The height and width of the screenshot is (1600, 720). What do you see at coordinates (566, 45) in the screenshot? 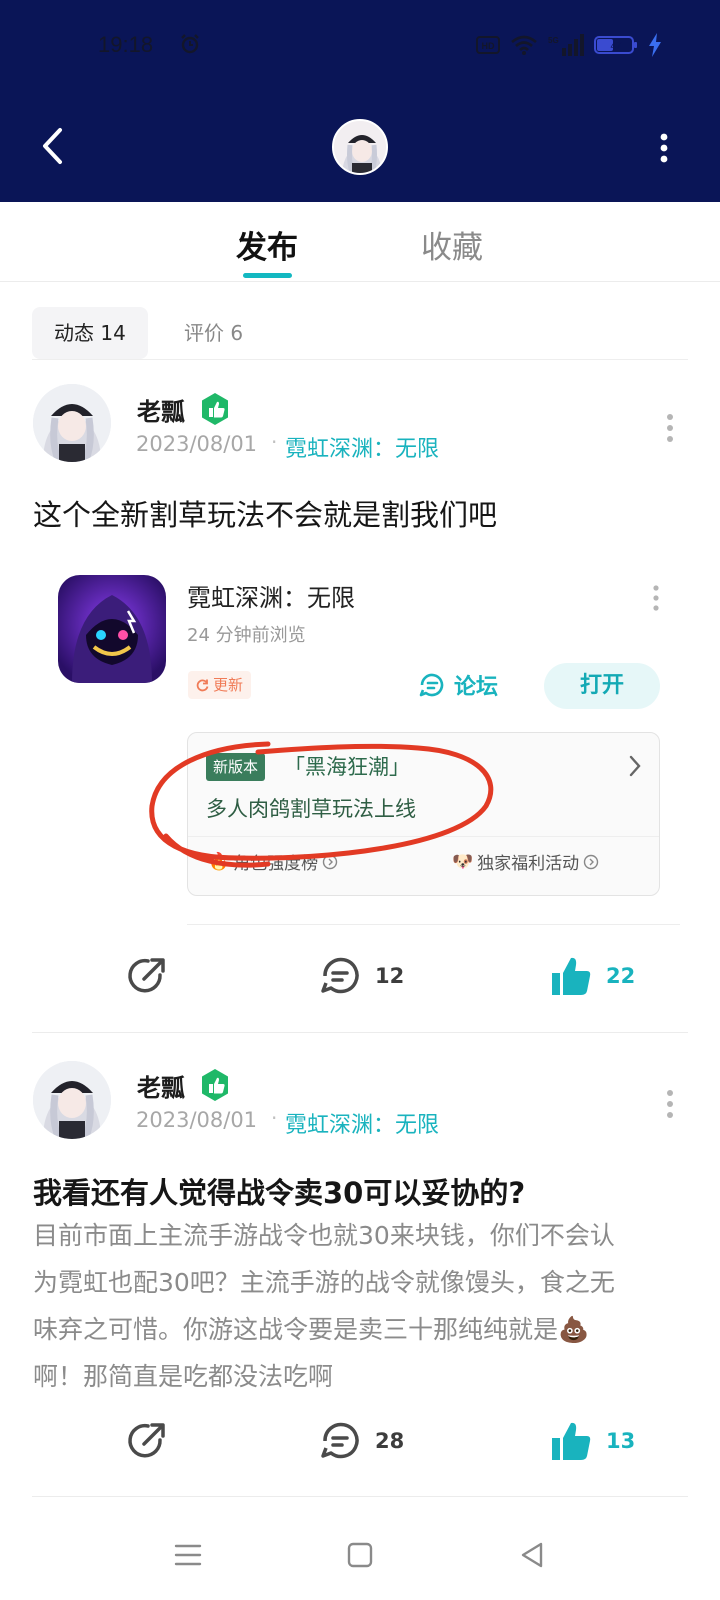
I see `signal-icon: 5G` at bounding box center [566, 45].